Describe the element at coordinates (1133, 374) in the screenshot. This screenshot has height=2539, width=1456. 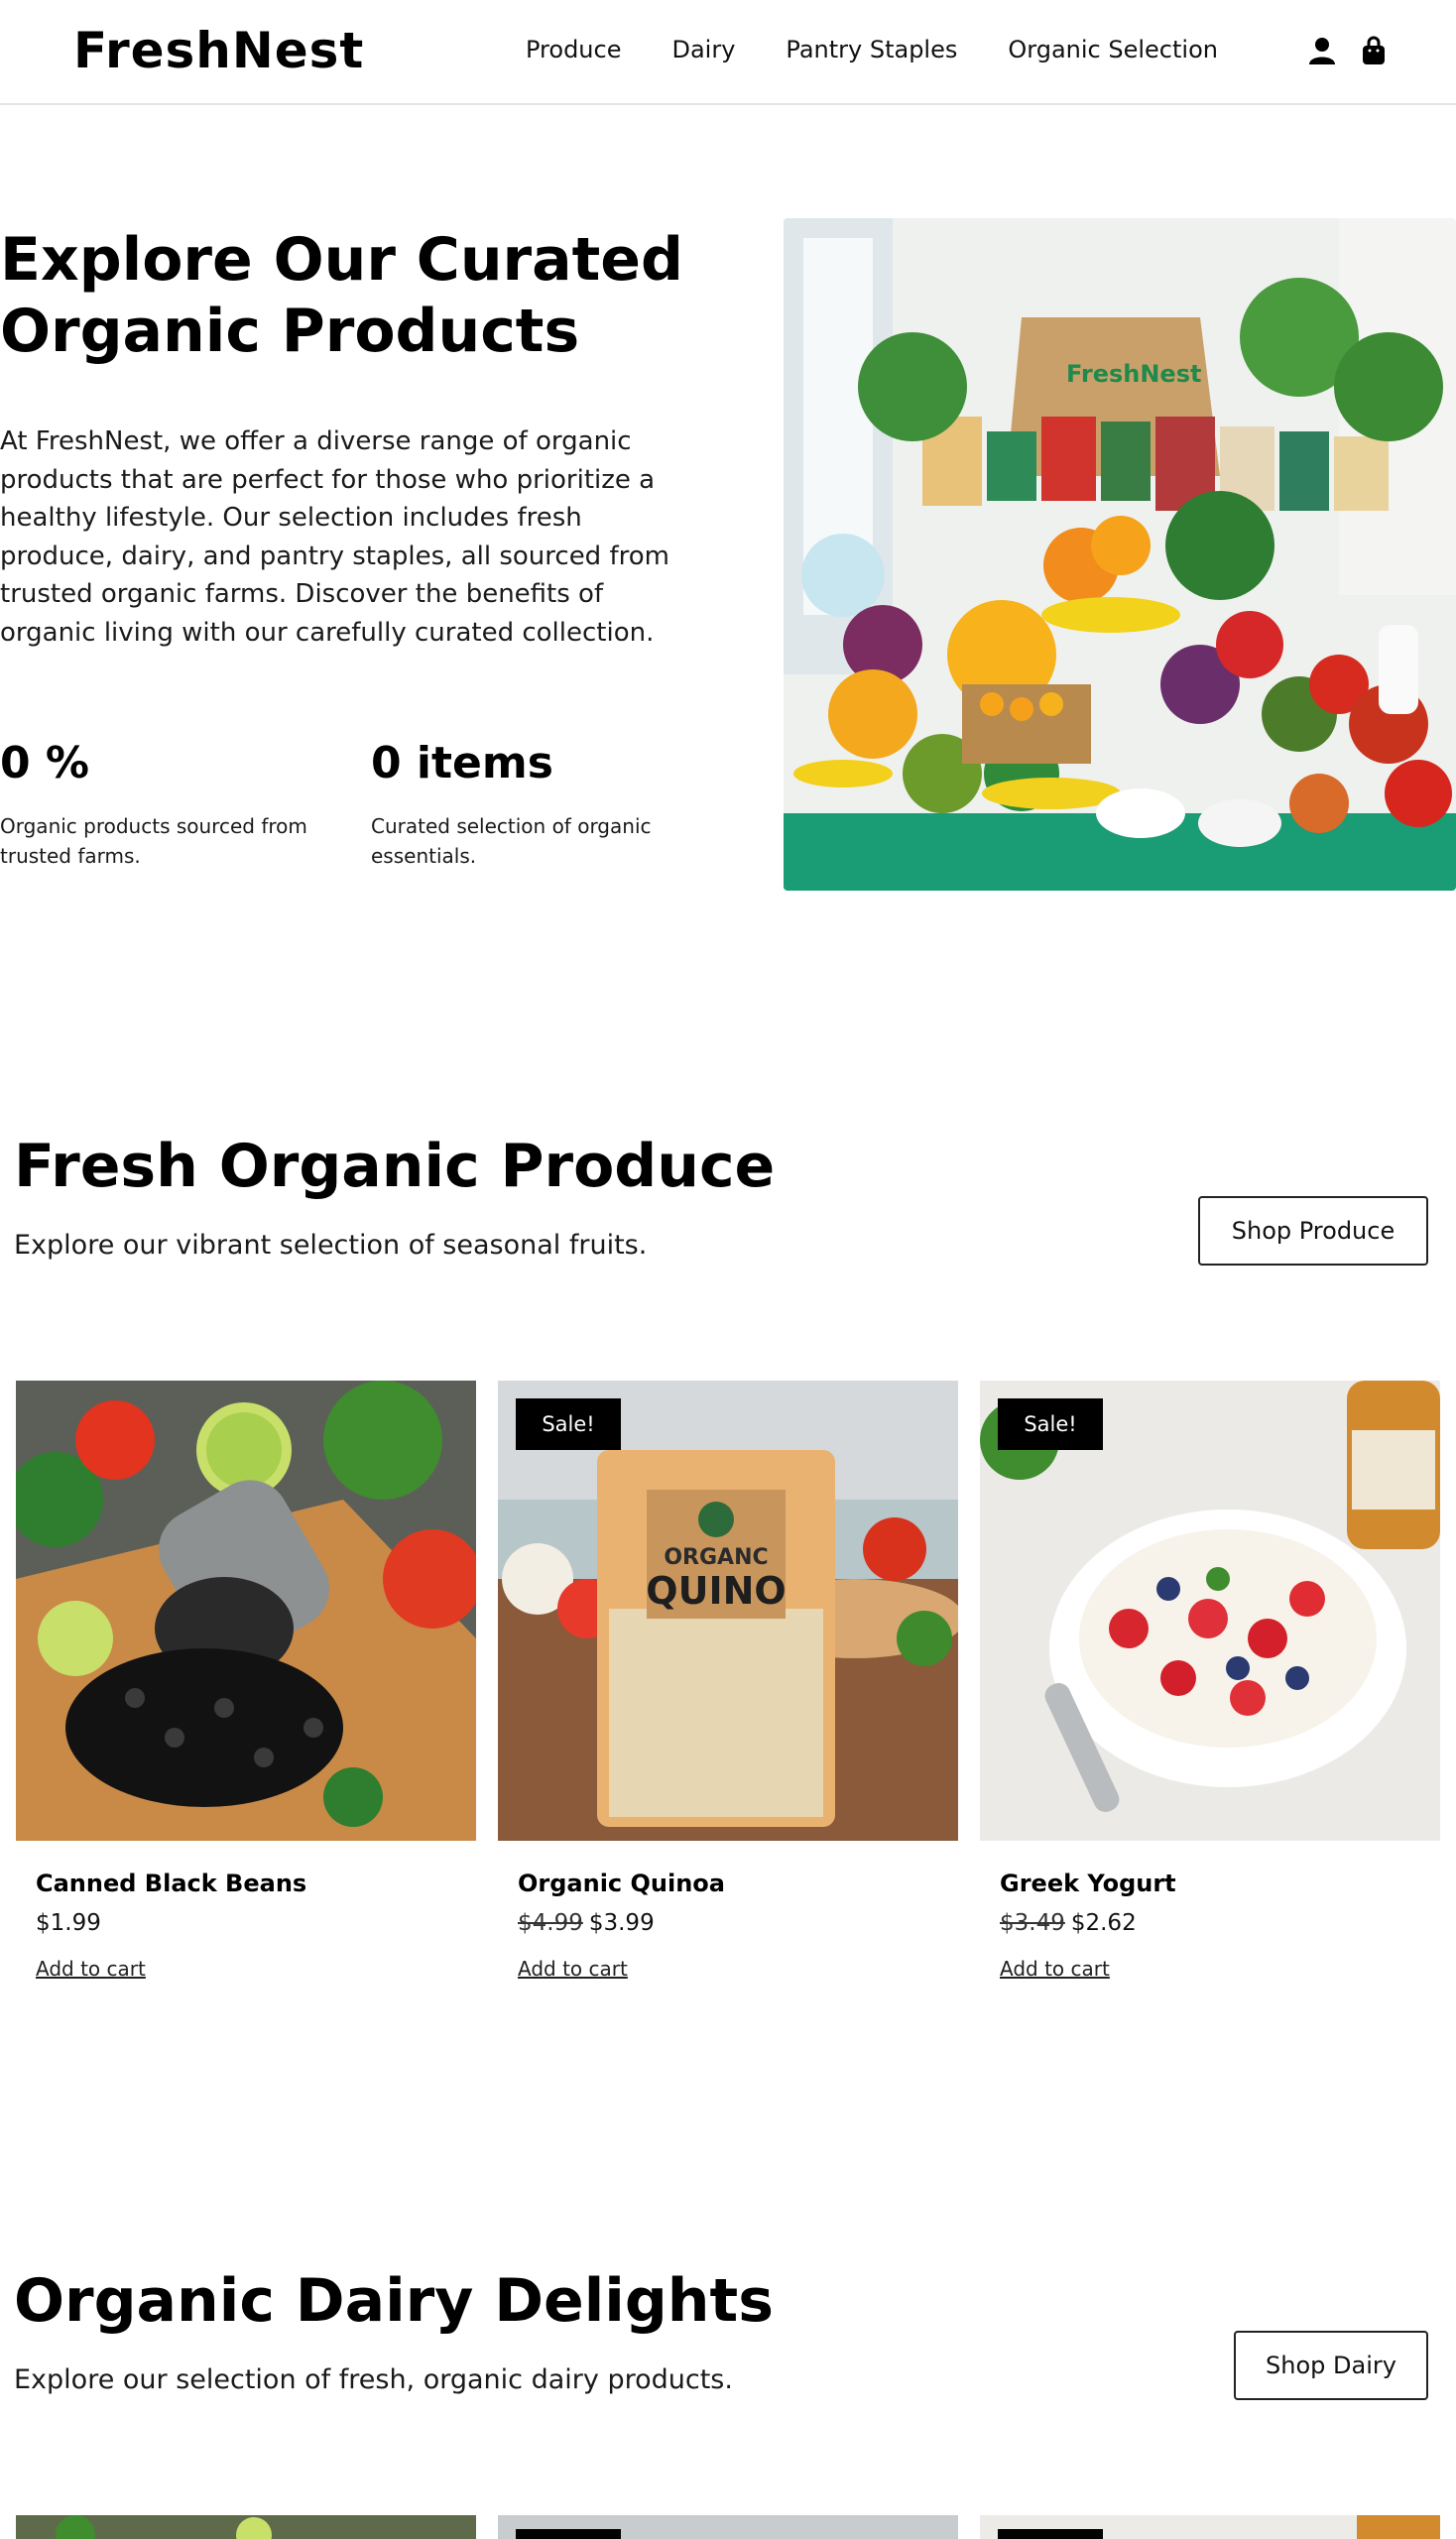
I see `hero-image-brand: FreshNest` at that location.